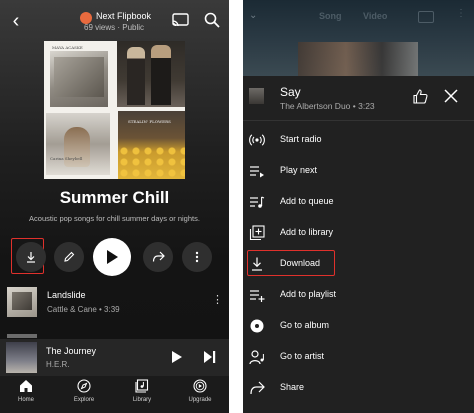  I want to click on menu-item-go-to-artist: Go to artist, so click(358, 357).